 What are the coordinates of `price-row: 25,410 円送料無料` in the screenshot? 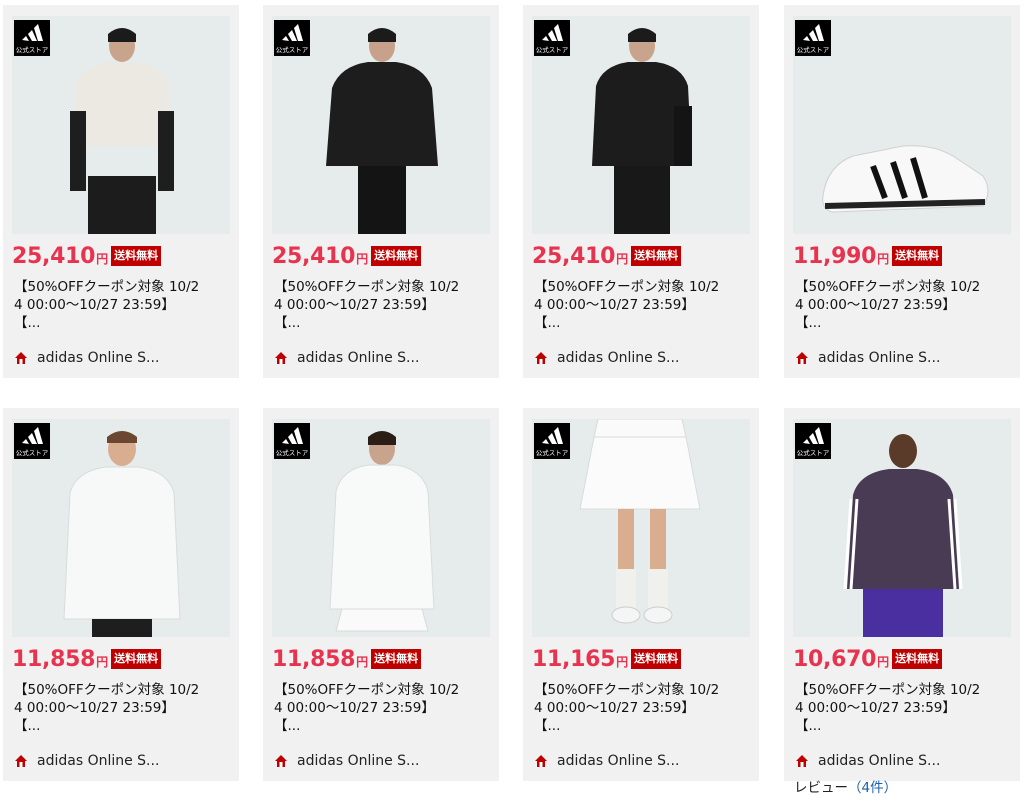 It's located at (607, 256).